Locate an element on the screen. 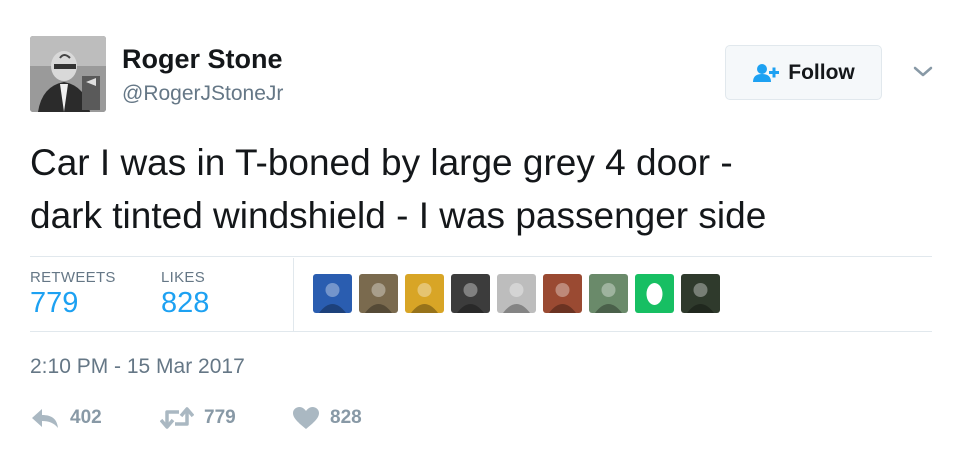  liker-avatars is located at coordinates (516, 293).